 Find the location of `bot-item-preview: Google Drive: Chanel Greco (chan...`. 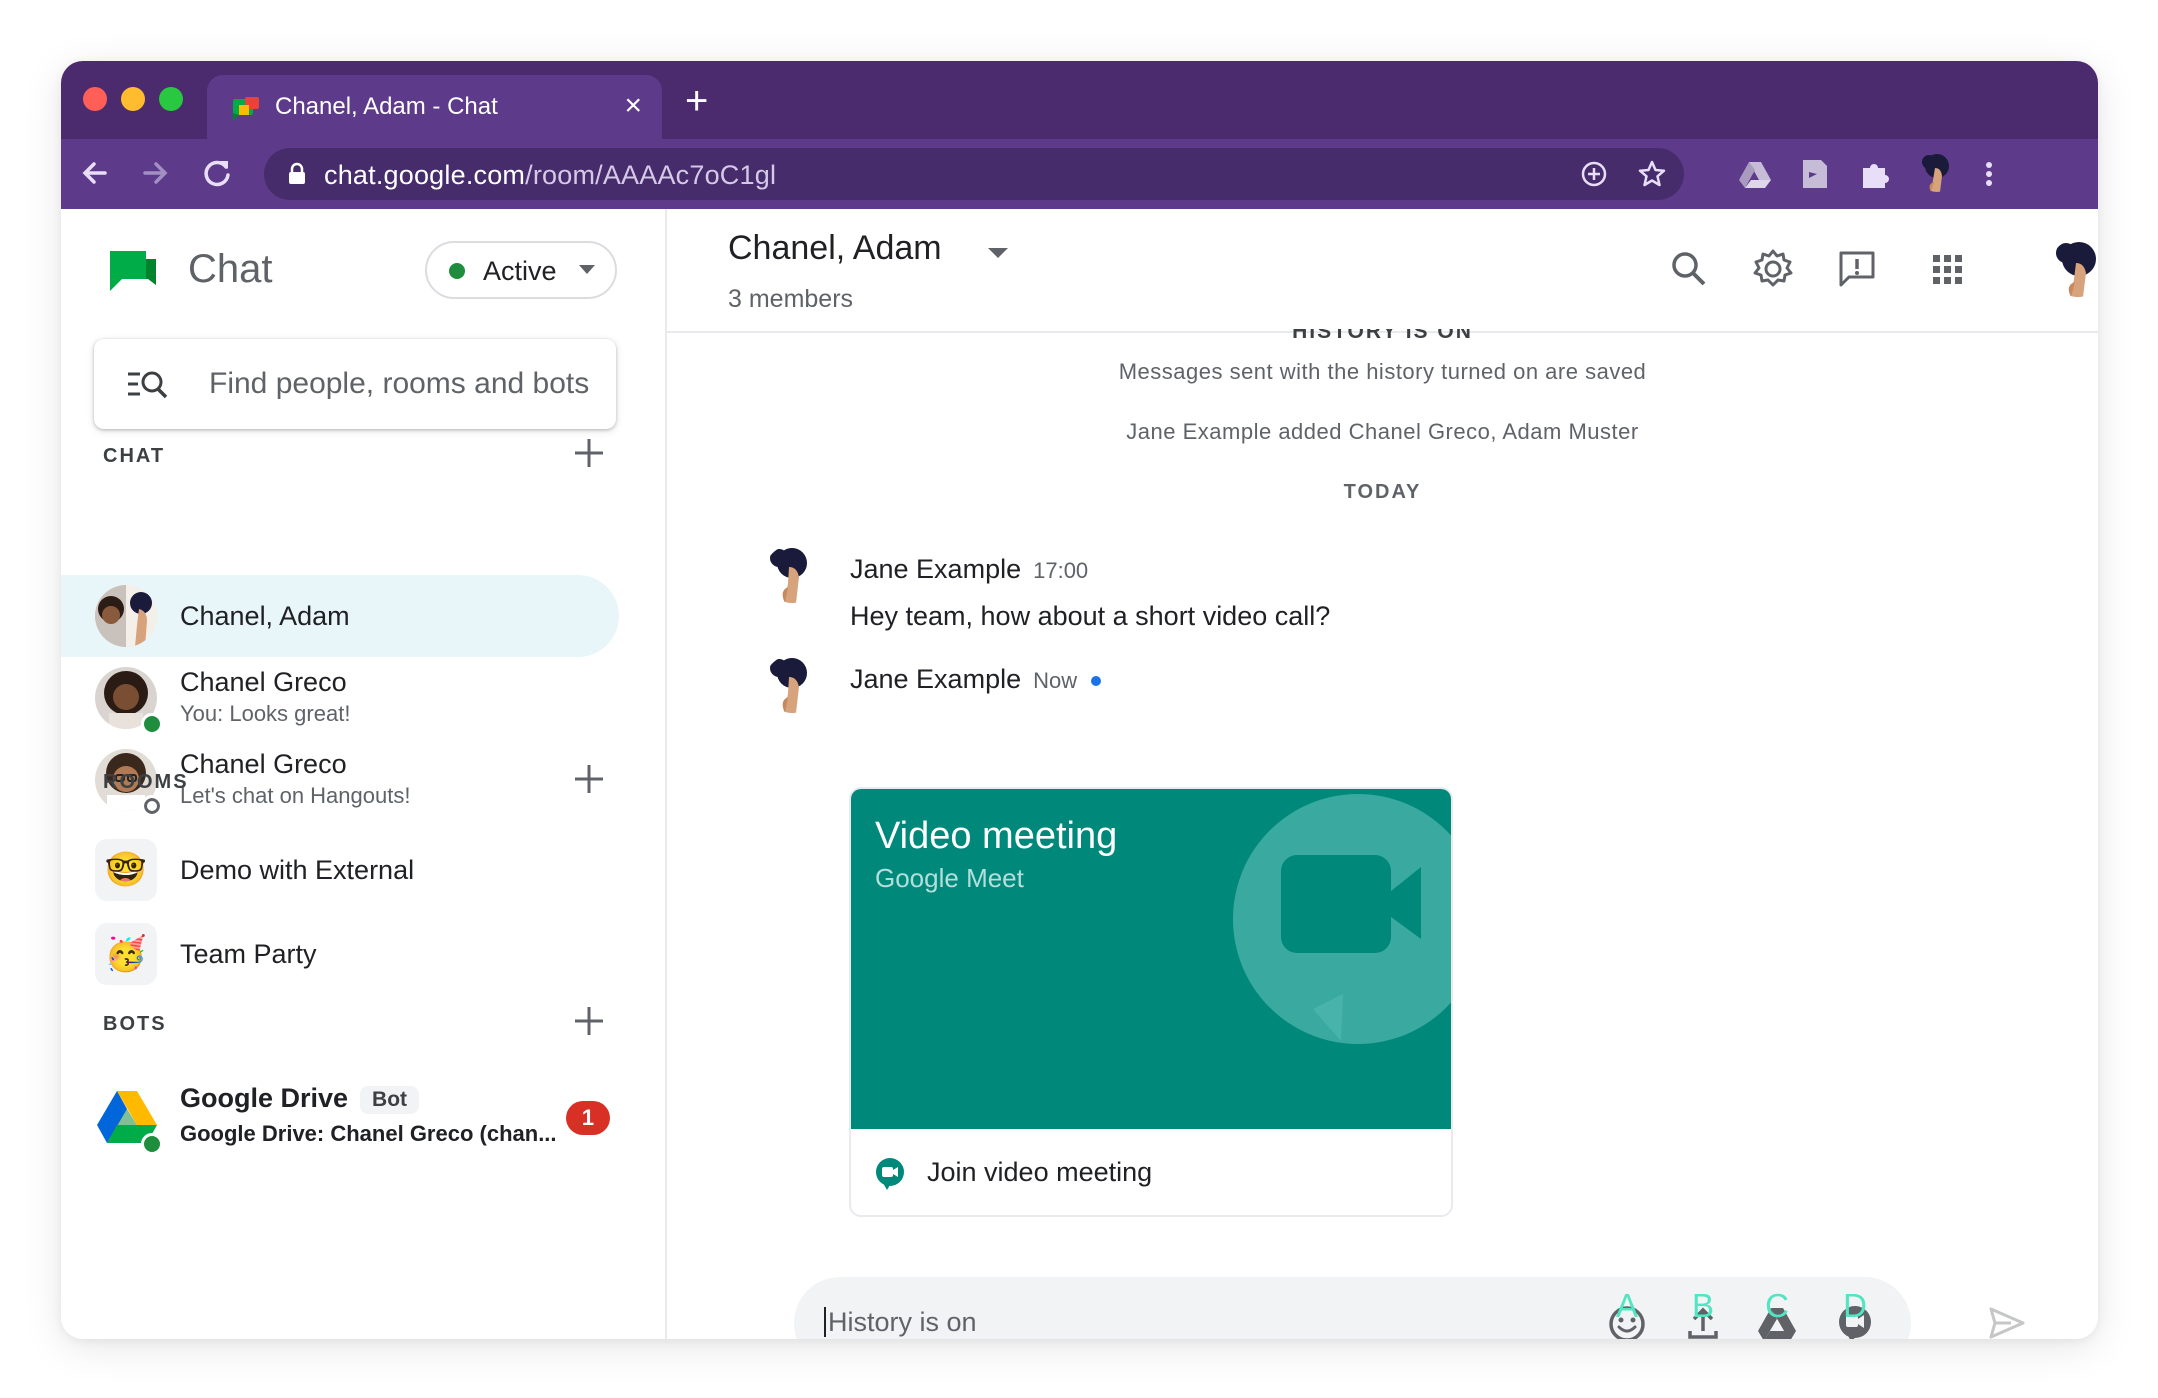

bot-item-preview: Google Drive: Chanel Greco (chan... is located at coordinates (368, 1133).